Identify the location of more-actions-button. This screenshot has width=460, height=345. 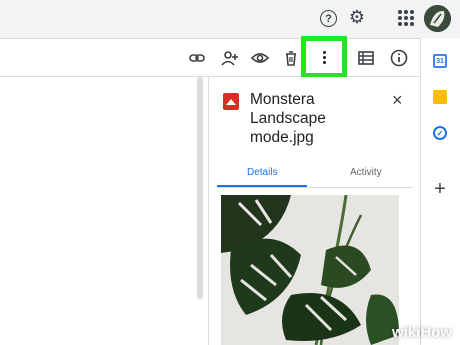
(324, 57).